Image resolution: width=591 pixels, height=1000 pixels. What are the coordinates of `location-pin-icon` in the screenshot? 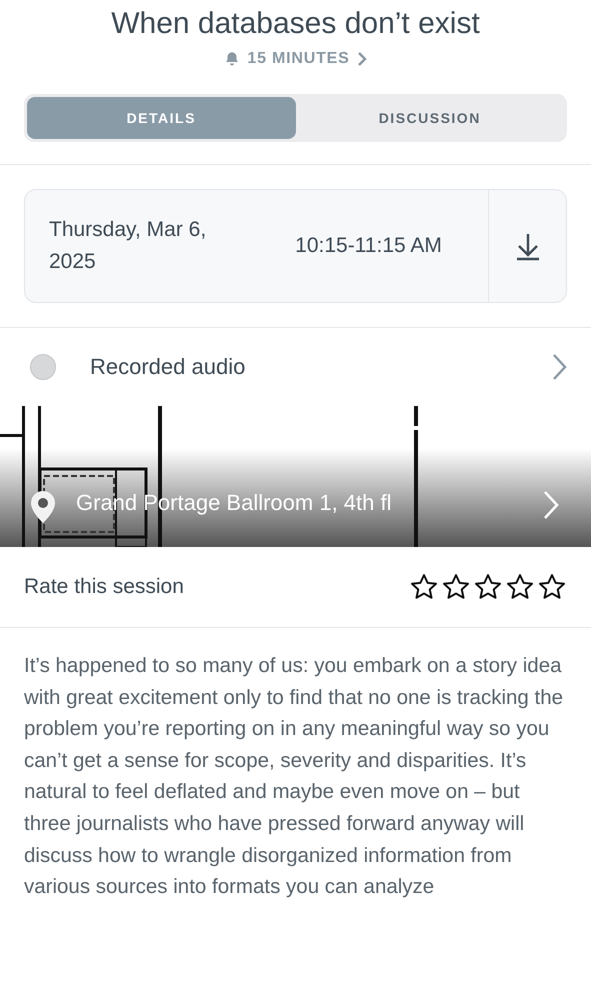 It's located at (43, 507).